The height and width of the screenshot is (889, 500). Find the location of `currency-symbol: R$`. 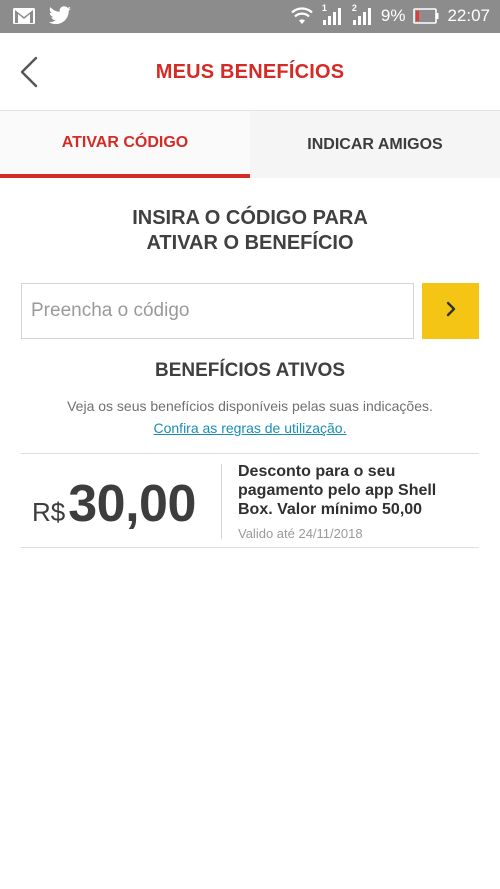

currency-symbol: R$ is located at coordinates (49, 512).